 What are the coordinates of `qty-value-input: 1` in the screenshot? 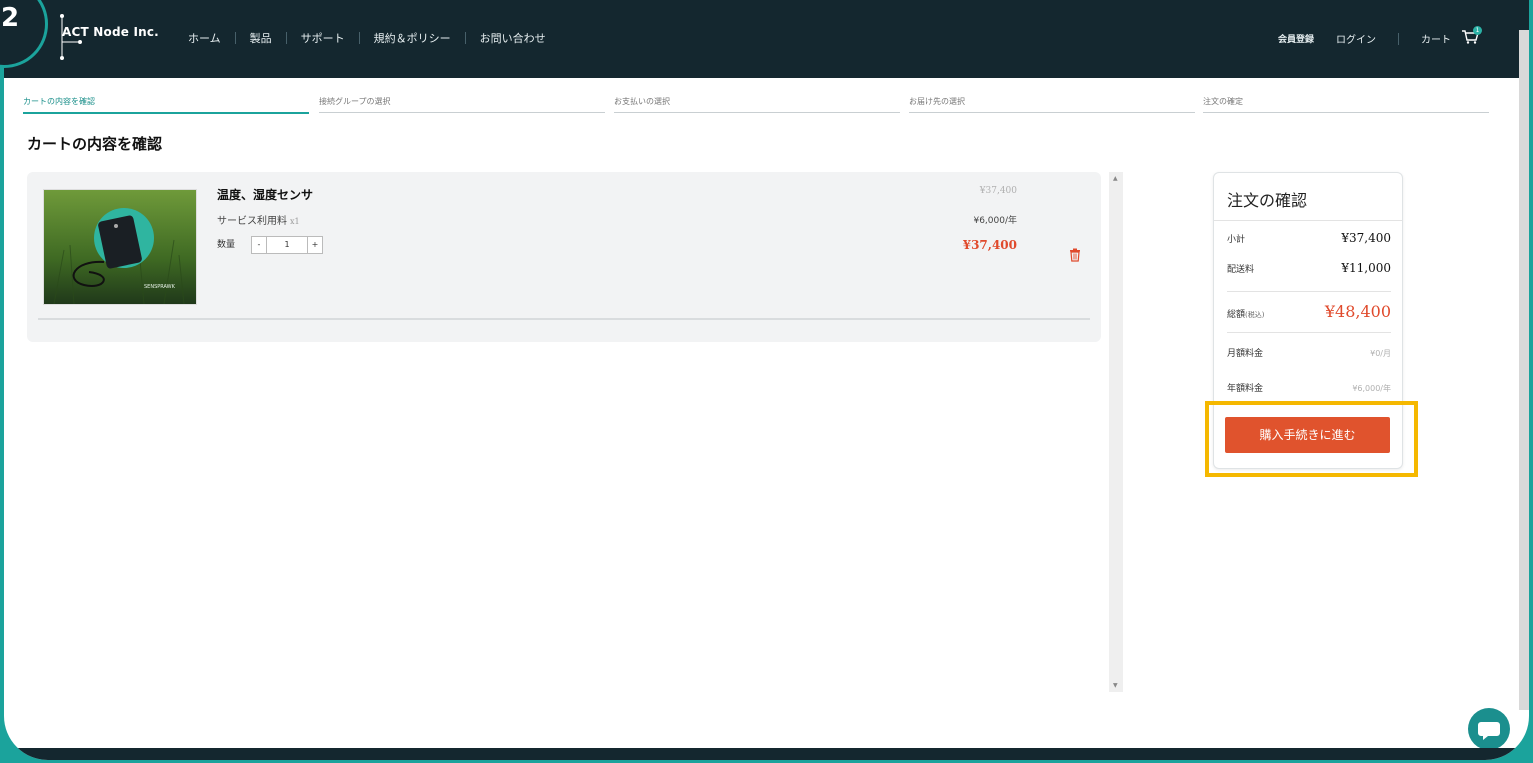 It's located at (287, 245).